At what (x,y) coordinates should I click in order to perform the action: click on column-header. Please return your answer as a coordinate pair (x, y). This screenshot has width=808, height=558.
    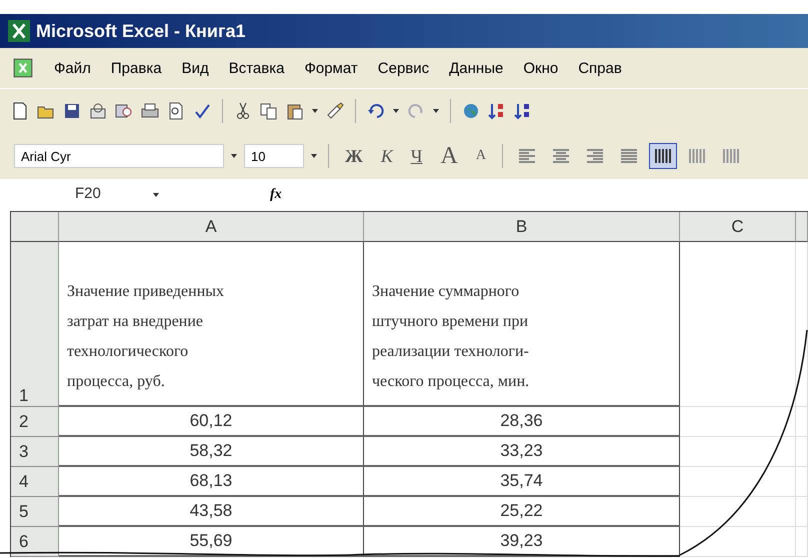
    Looking at the image, I should click on (802, 227).